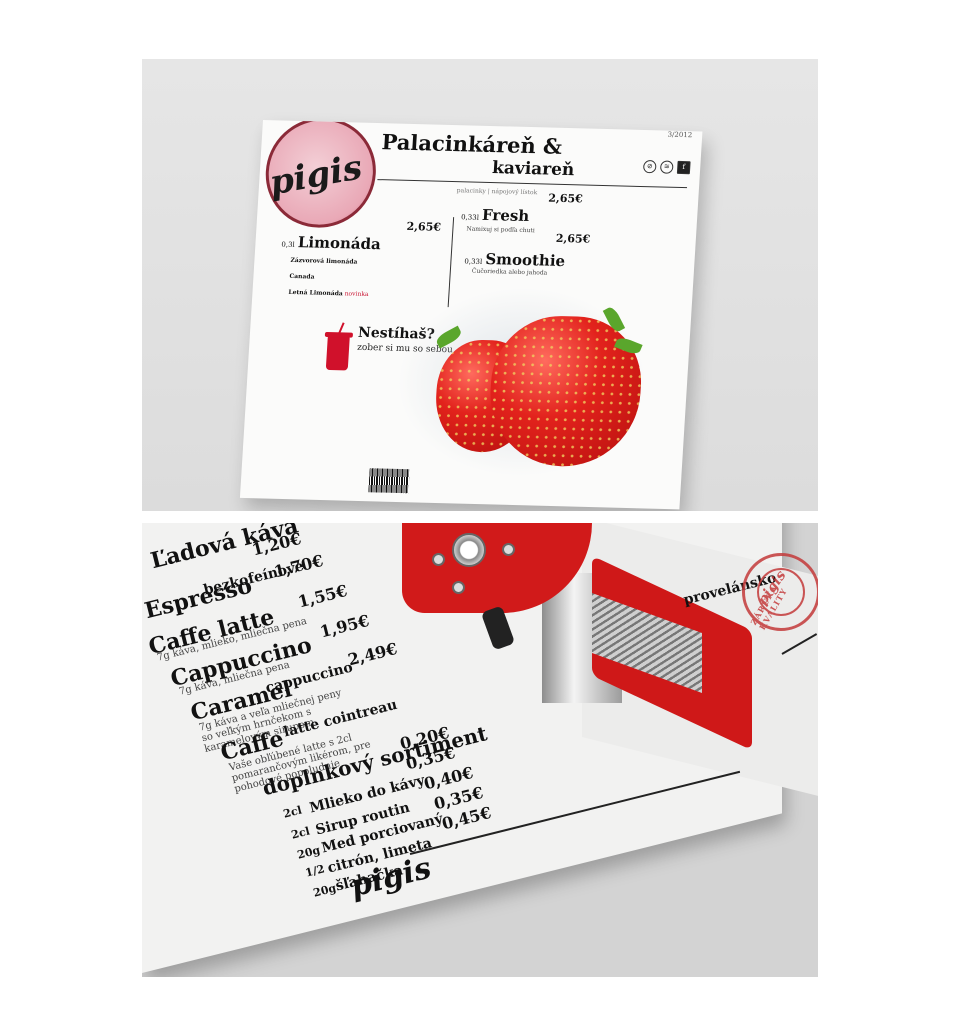 Image resolution: width=960 pixels, height=1016 pixels. I want to click on espresso-machine, so click(572, 638).